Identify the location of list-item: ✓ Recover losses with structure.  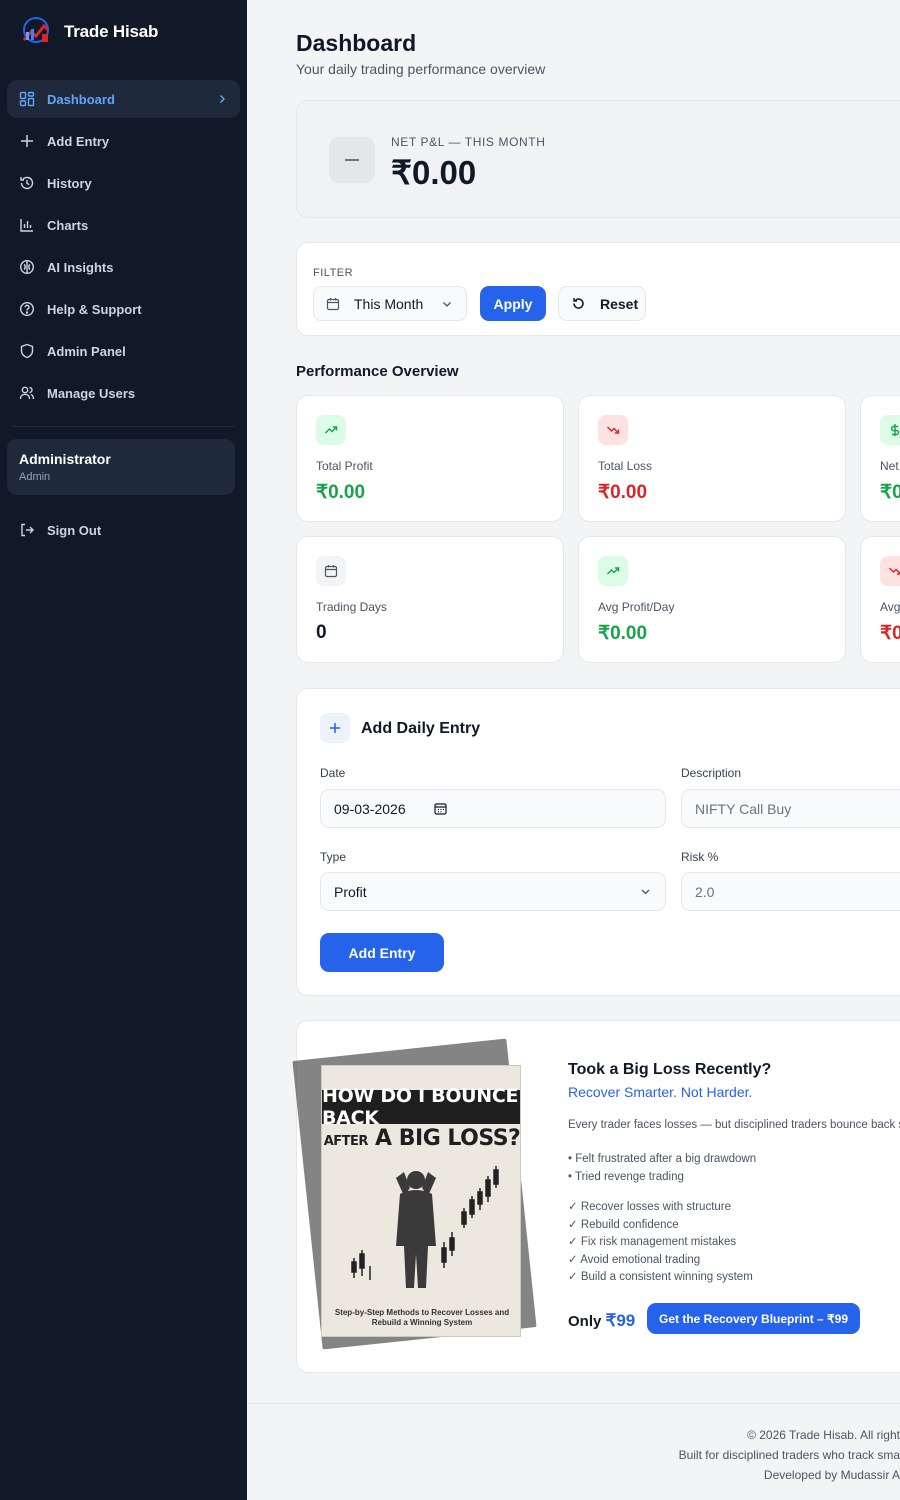
(650, 1207).